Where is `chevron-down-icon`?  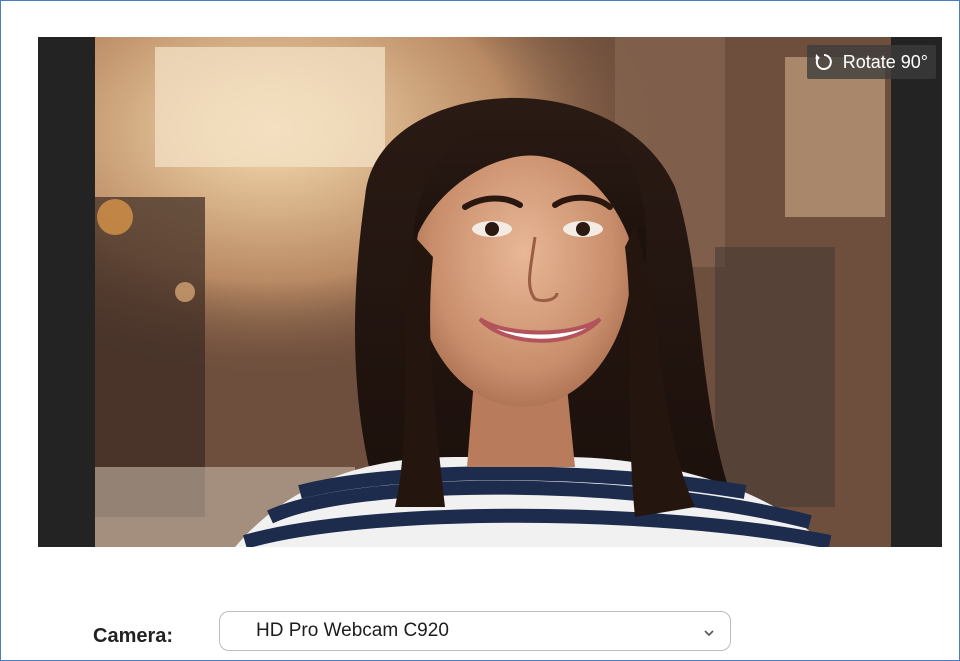 chevron-down-icon is located at coordinates (709, 631).